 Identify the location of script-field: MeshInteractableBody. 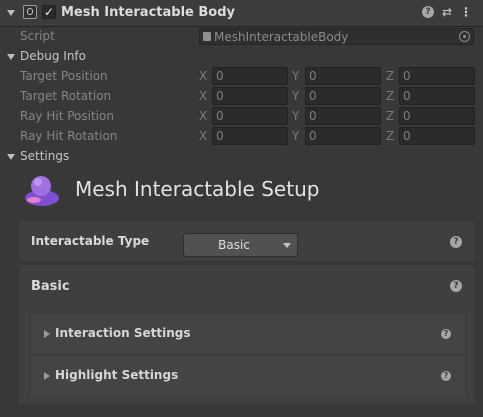
(336, 36).